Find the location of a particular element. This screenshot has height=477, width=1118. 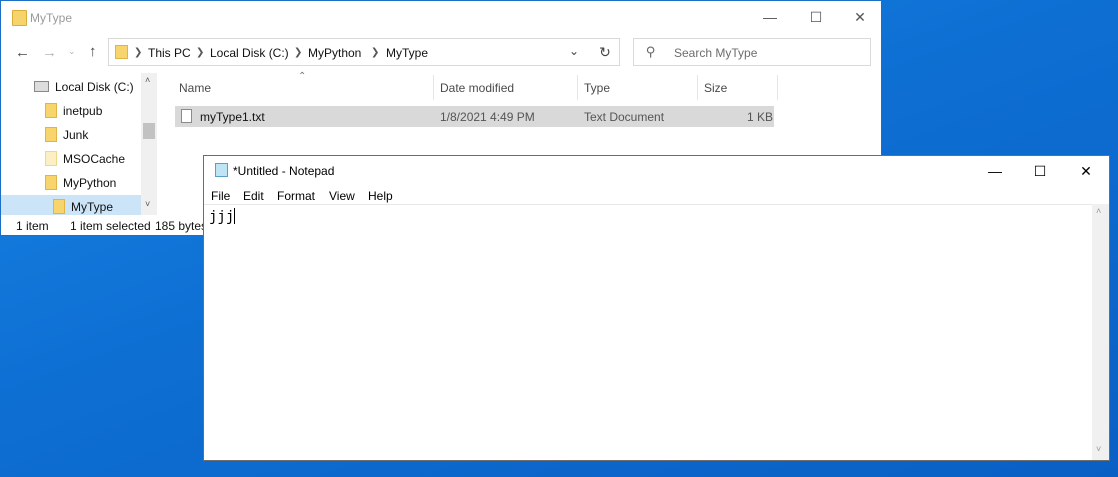

drive-icon is located at coordinates (41, 86).